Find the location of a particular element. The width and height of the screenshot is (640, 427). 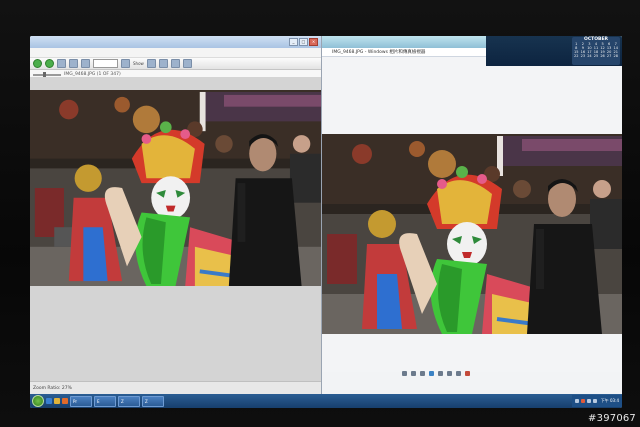

zoom-select is located at coordinates (105, 63).